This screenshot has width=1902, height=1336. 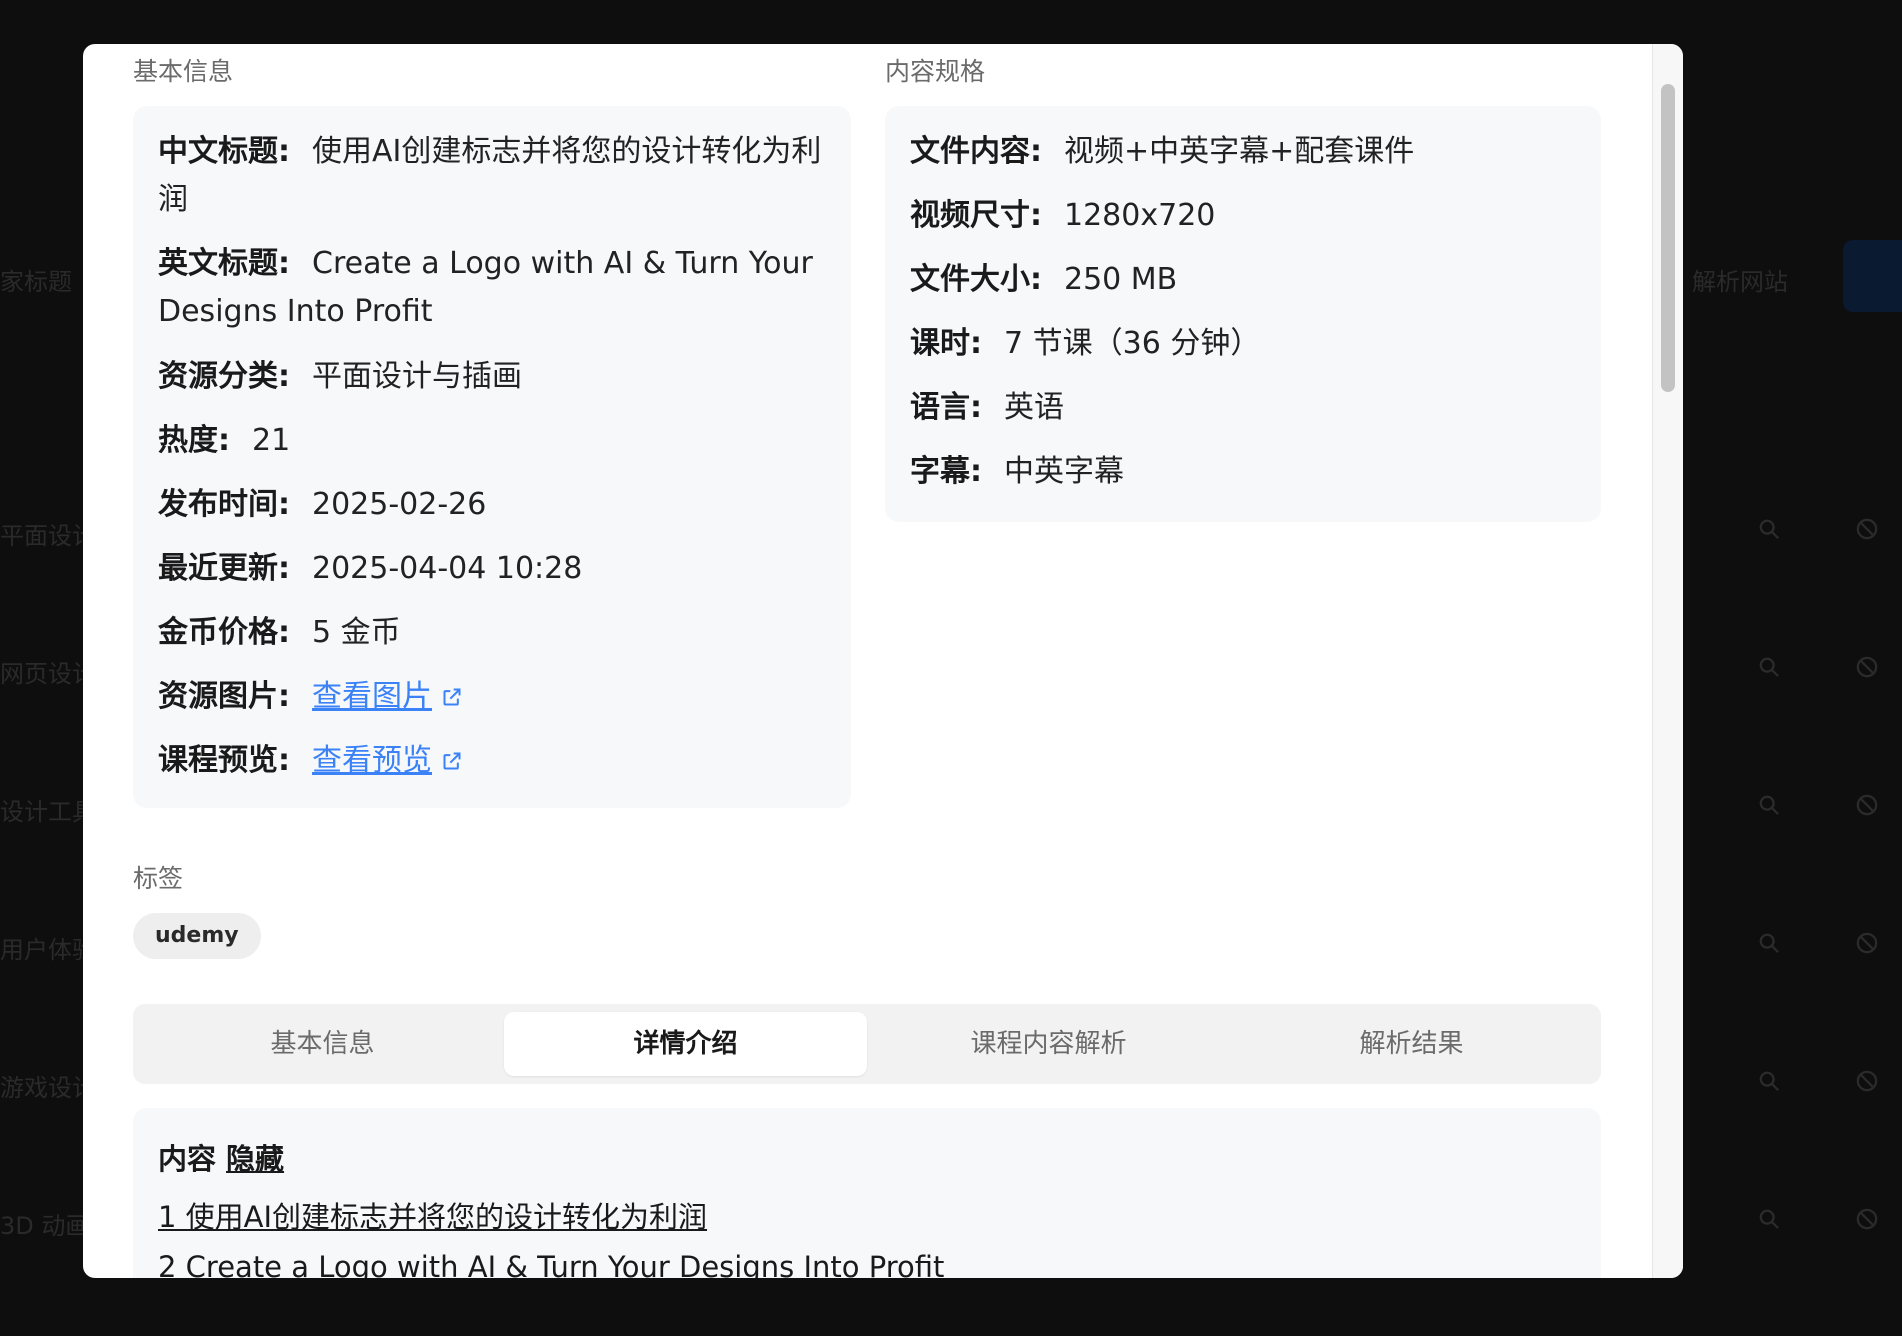 What do you see at coordinates (194, 440) in the screenshot?
I see `heat-label: 热度:` at bounding box center [194, 440].